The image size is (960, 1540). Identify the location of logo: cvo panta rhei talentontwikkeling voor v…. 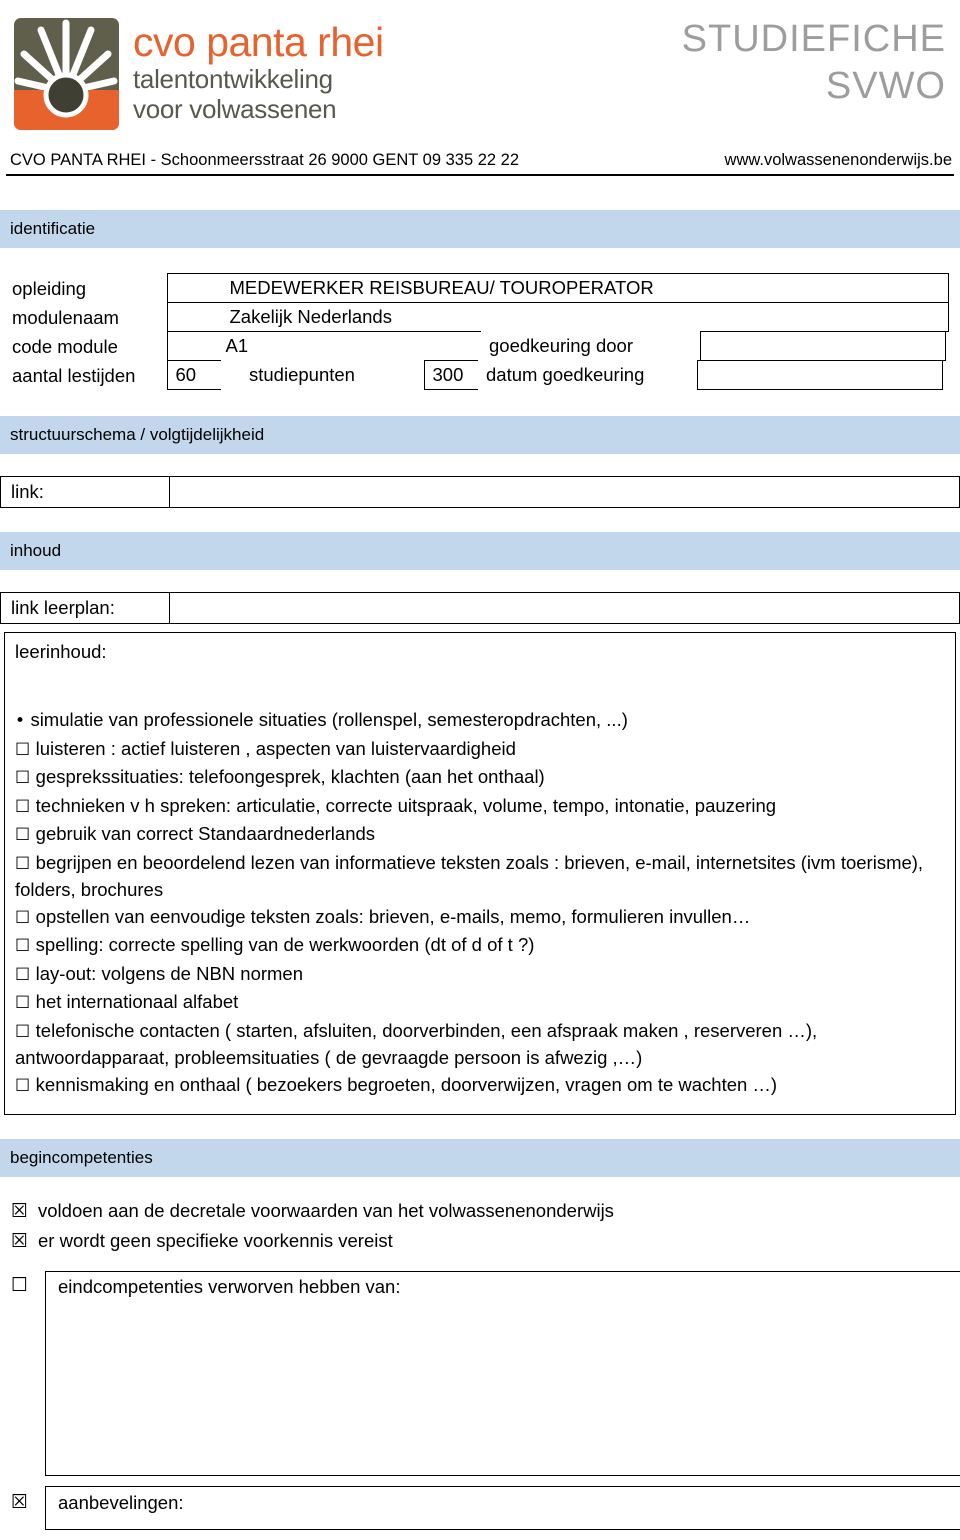
(199, 74).